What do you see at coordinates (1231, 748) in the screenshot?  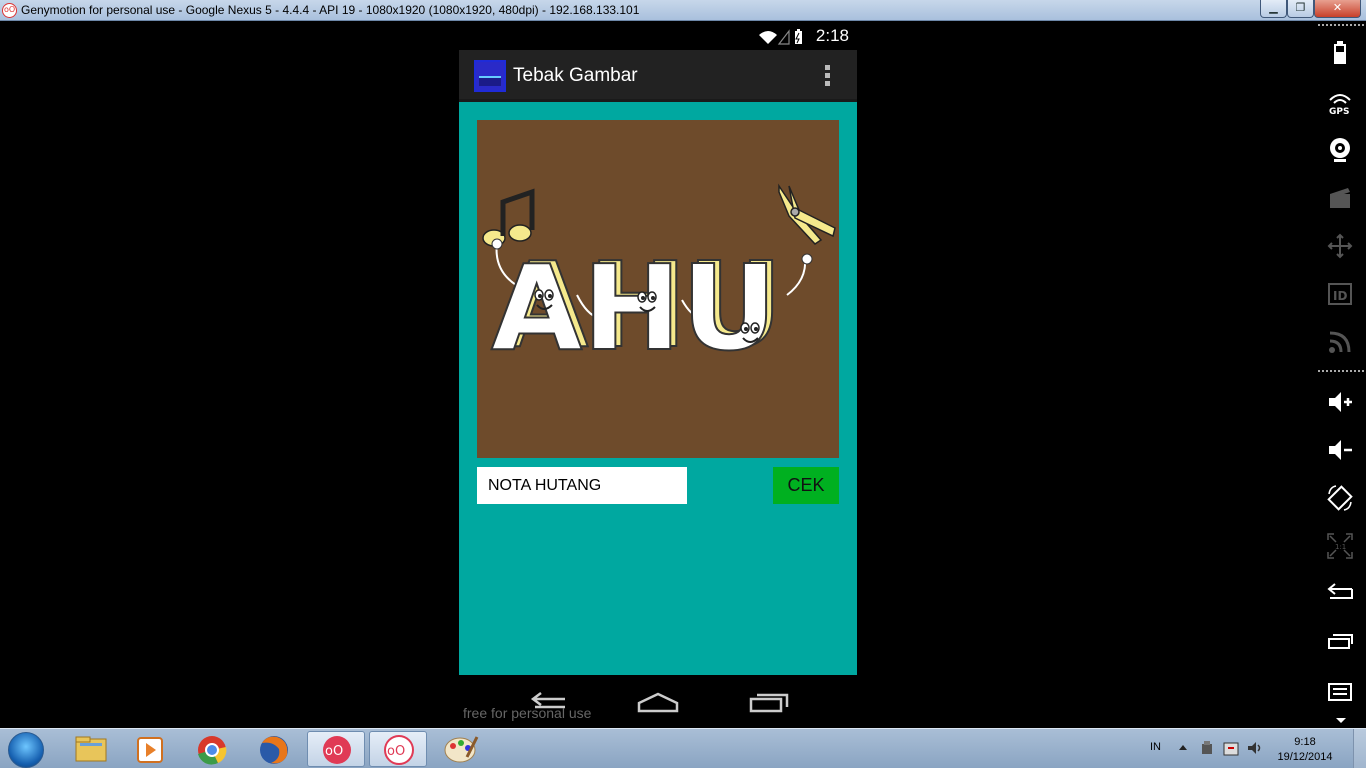 I see `action-center-icon` at bounding box center [1231, 748].